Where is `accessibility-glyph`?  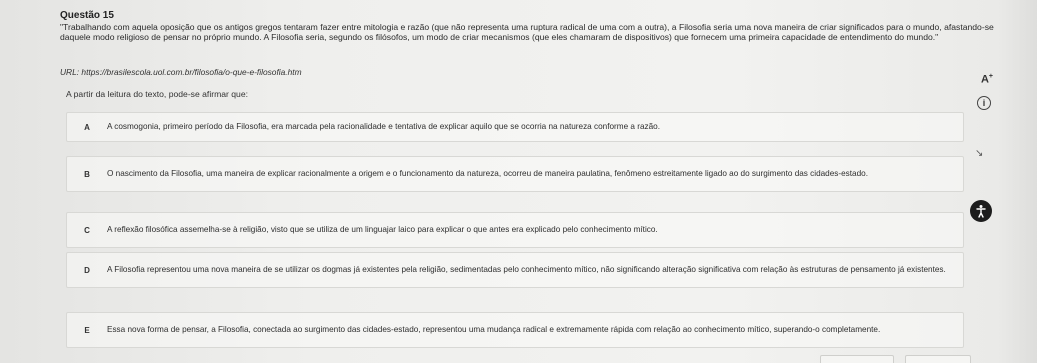 accessibility-glyph is located at coordinates (981, 211).